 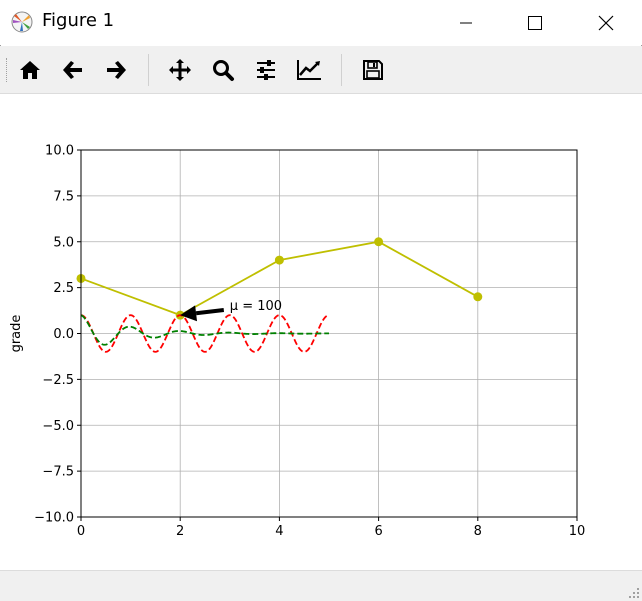 I want to click on configure-subplots-button, so click(x=266, y=70).